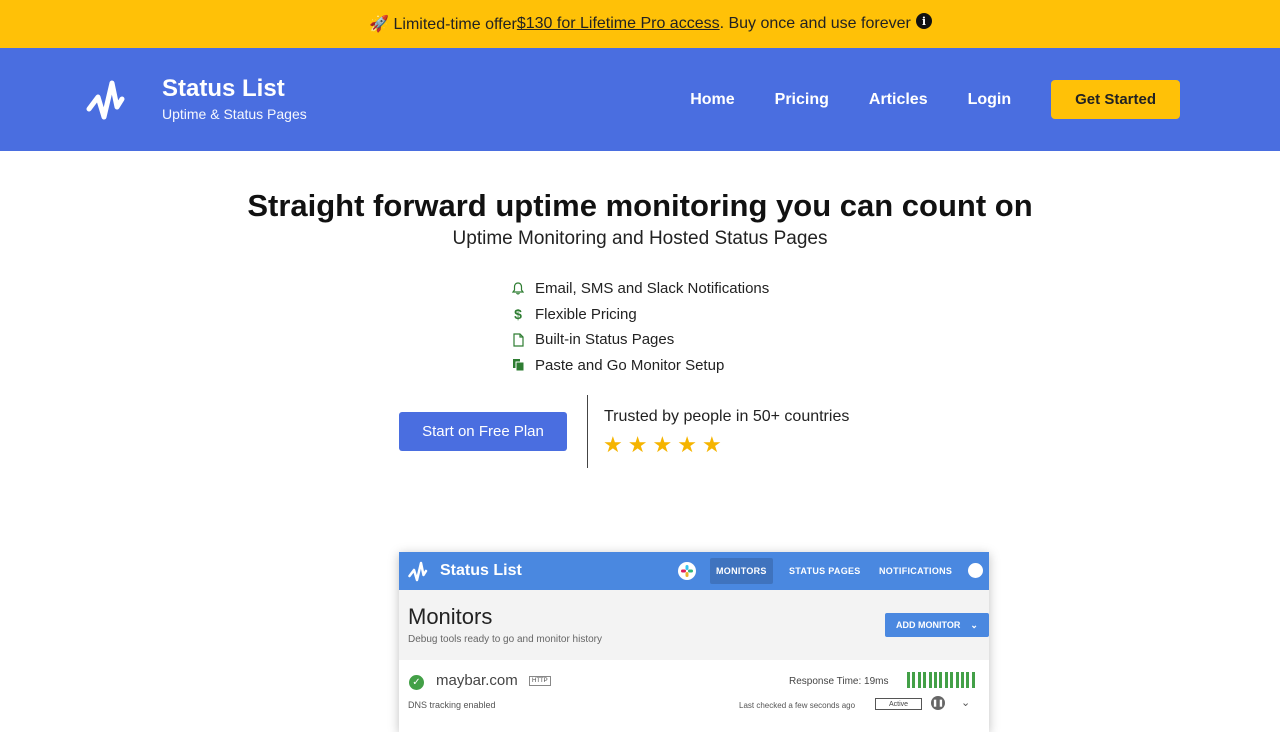 This screenshot has width=1280, height=732. What do you see at coordinates (825, 571) in the screenshot?
I see `preview-tab-status-pages: STATUS PAGES` at bounding box center [825, 571].